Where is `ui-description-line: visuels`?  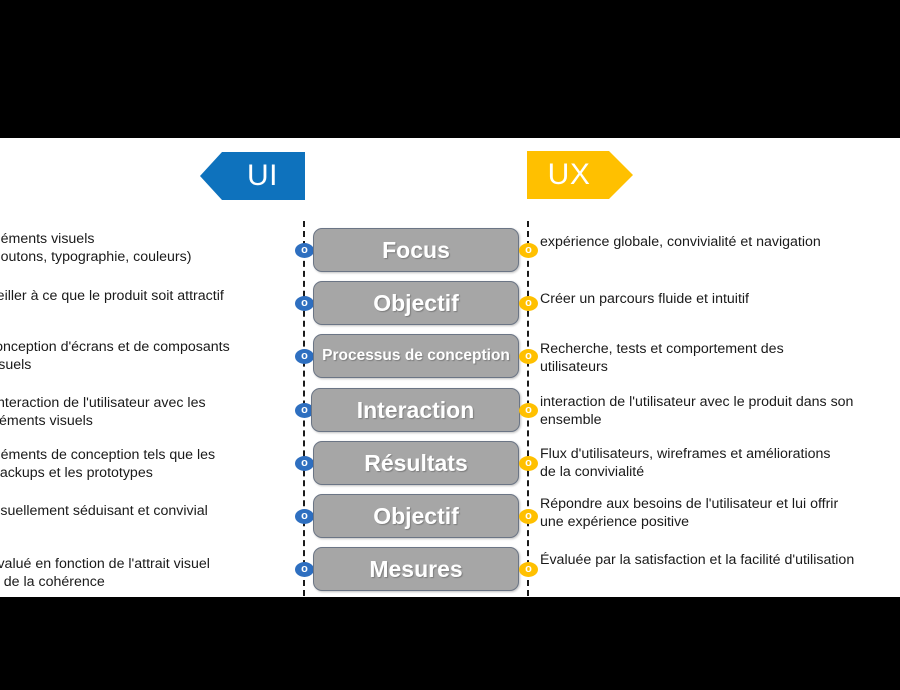 ui-description-line: visuels is located at coordinates (16, 365).